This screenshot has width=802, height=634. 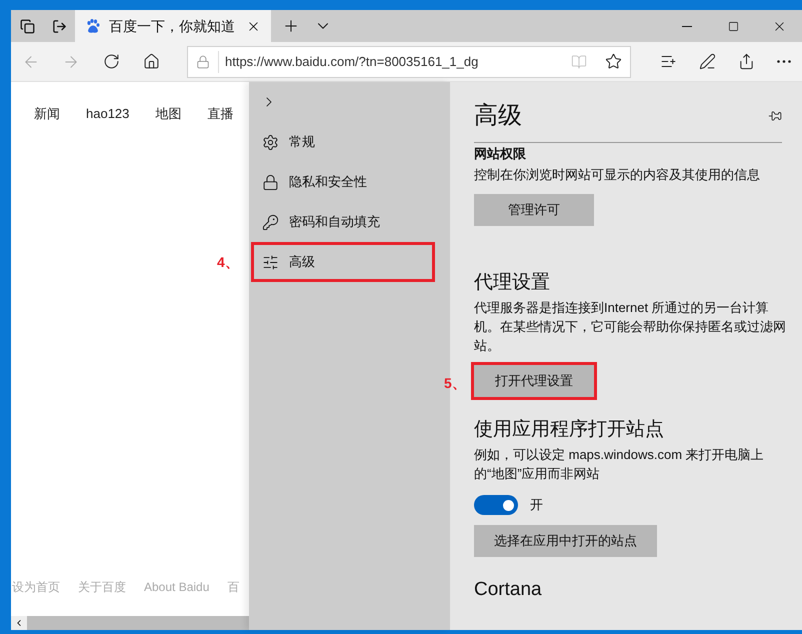 I want to click on settings-button: 管理许可, so click(x=534, y=210).